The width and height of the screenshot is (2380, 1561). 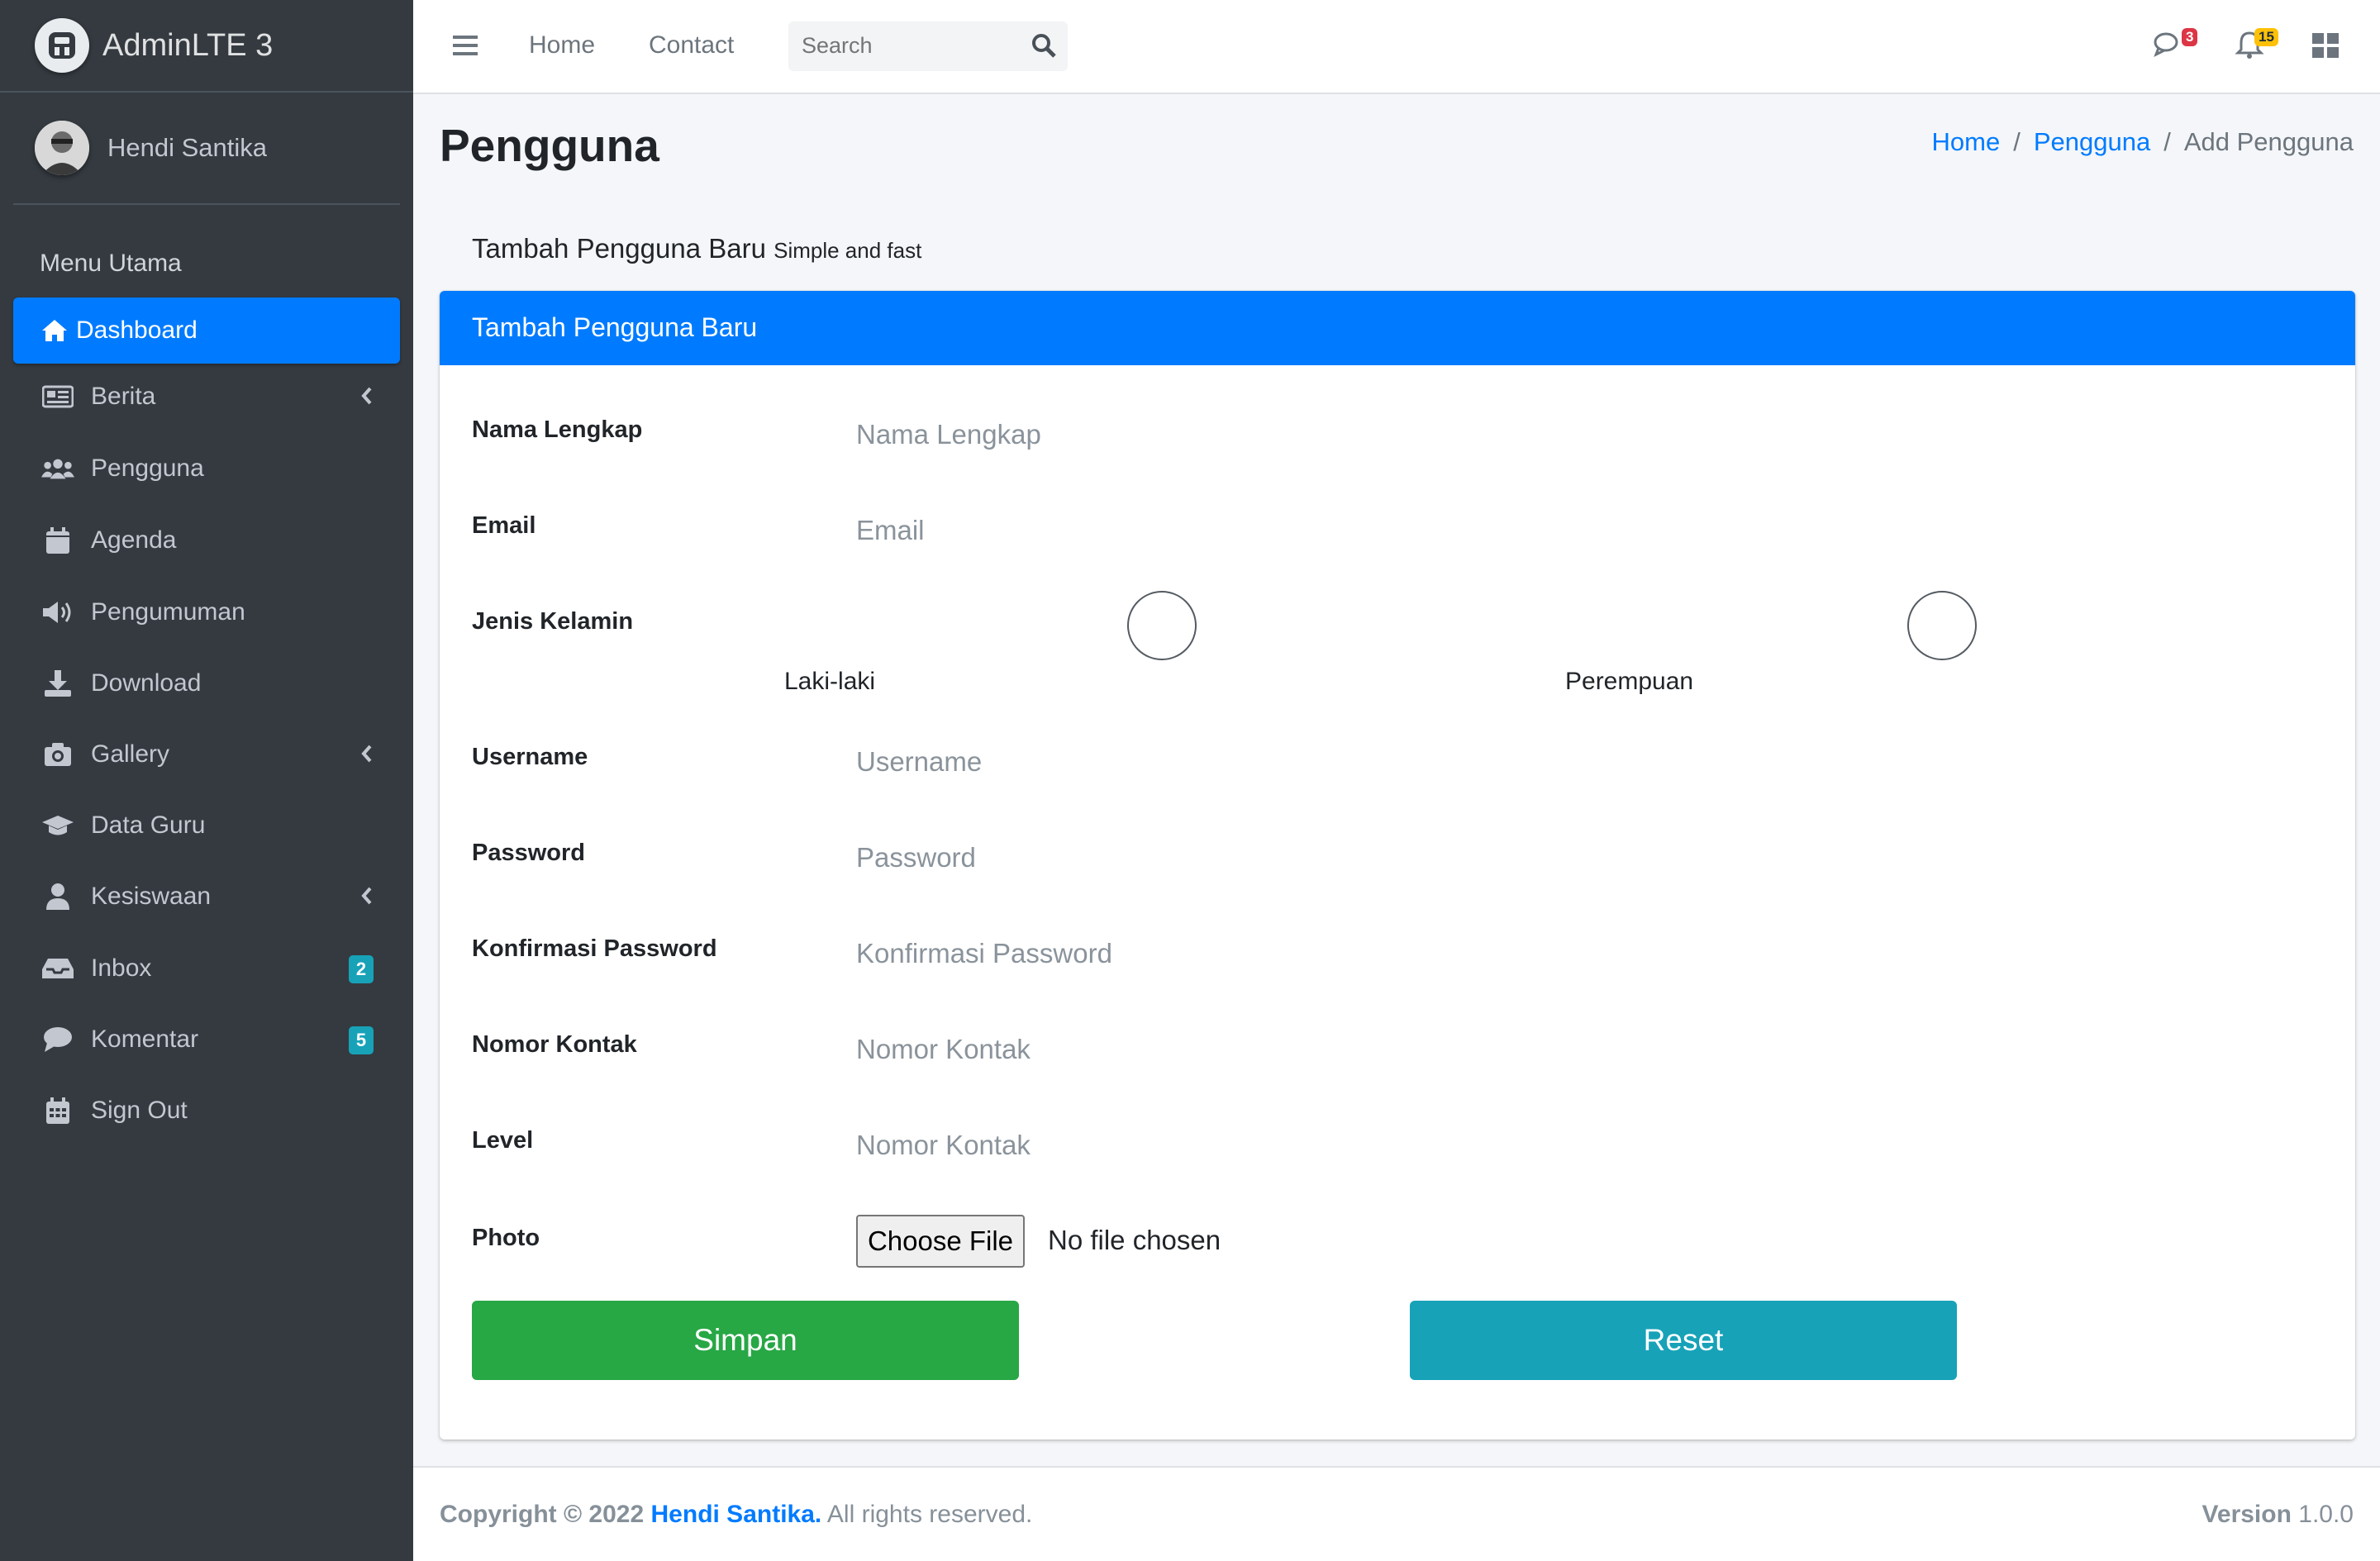 I want to click on notifications-count-badge: 15, so click(x=2266, y=37).